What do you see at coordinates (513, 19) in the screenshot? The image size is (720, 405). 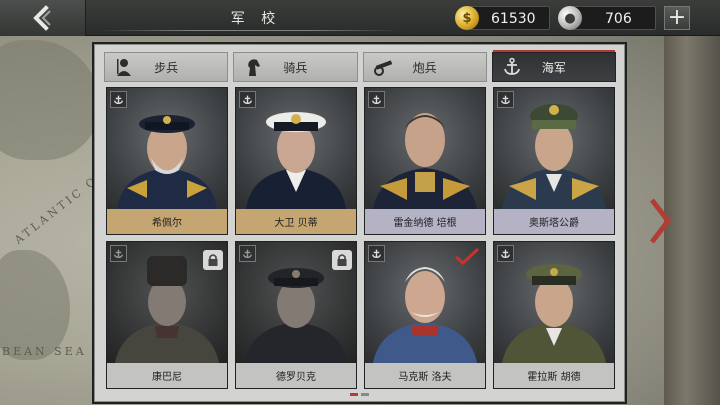 I see `gold-amount: 61530` at bounding box center [513, 19].